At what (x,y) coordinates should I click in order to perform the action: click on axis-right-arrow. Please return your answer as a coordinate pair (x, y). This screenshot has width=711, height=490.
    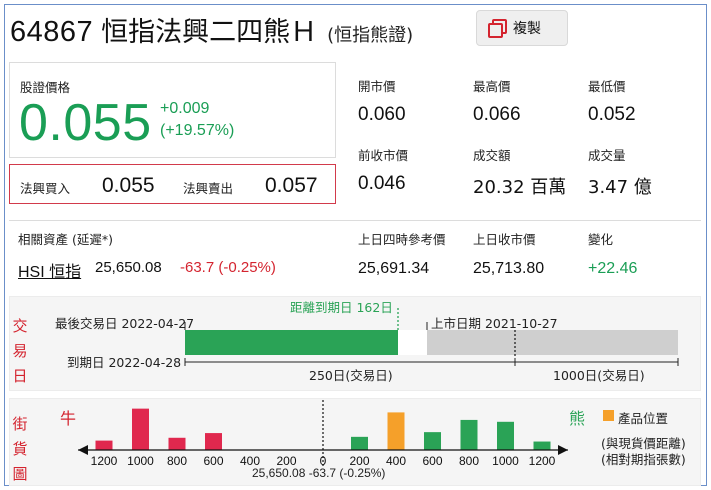
    Looking at the image, I should click on (563, 450).